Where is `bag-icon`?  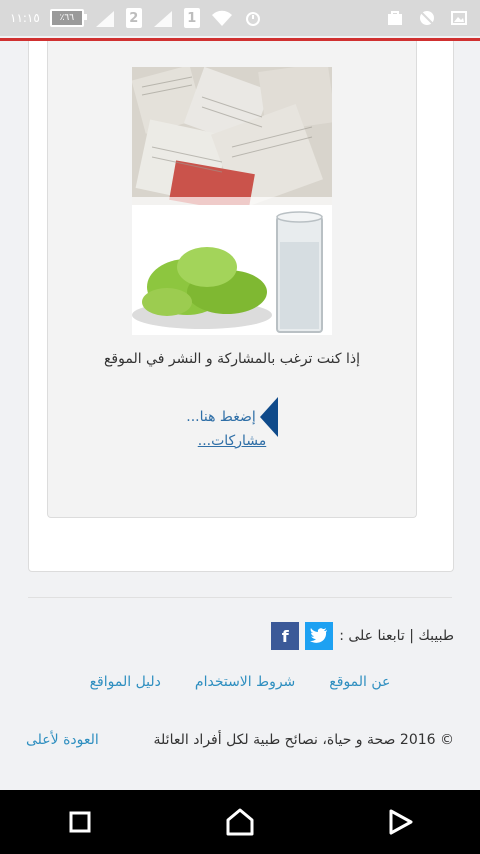 bag-icon is located at coordinates (395, 18).